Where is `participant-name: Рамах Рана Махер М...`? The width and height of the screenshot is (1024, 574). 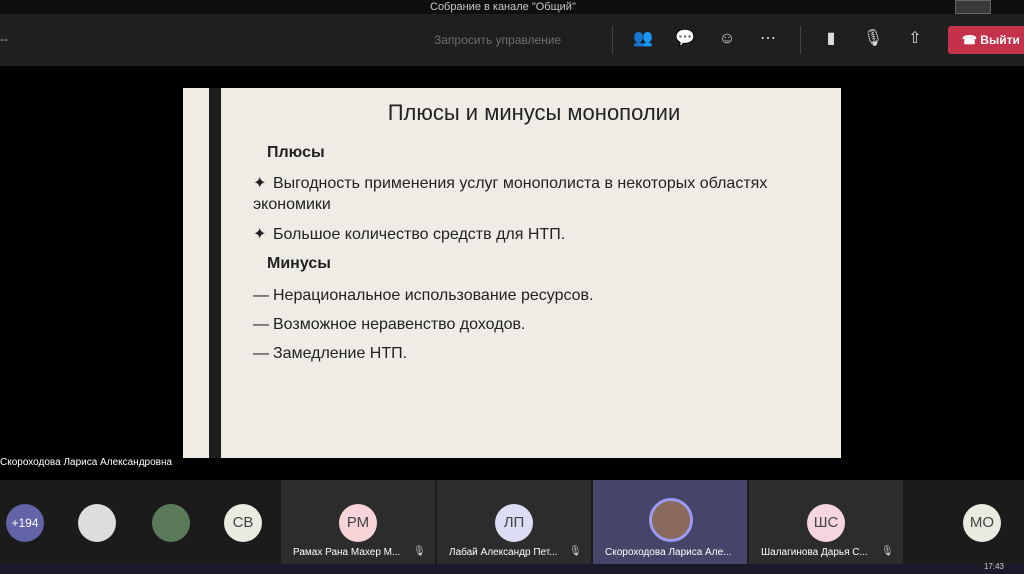
participant-name: Рамах Рана Махер М... is located at coordinates (347, 552).